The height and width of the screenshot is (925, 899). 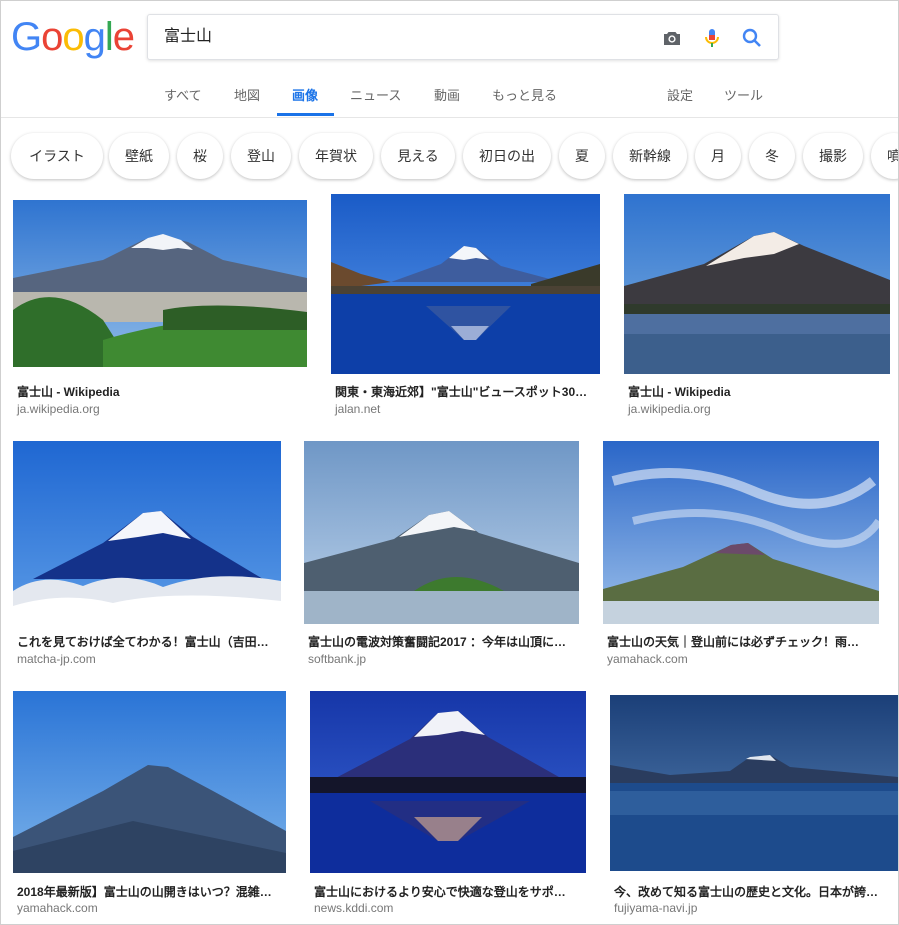 I want to click on logo-letter: l, so click(x=109, y=37).